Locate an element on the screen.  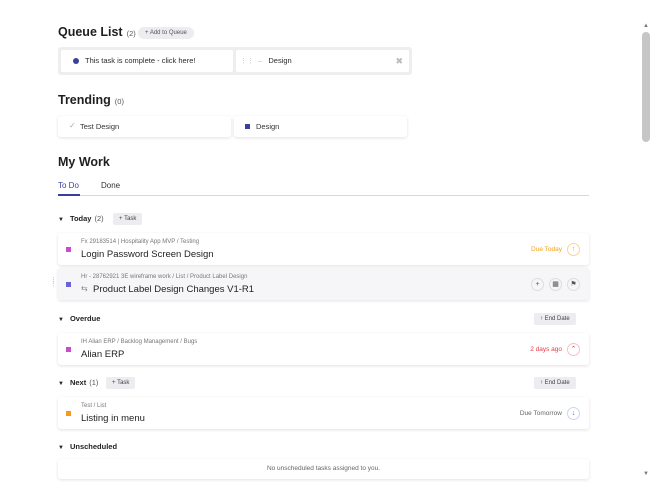
trending-item-label: Design is located at coordinates (268, 126).